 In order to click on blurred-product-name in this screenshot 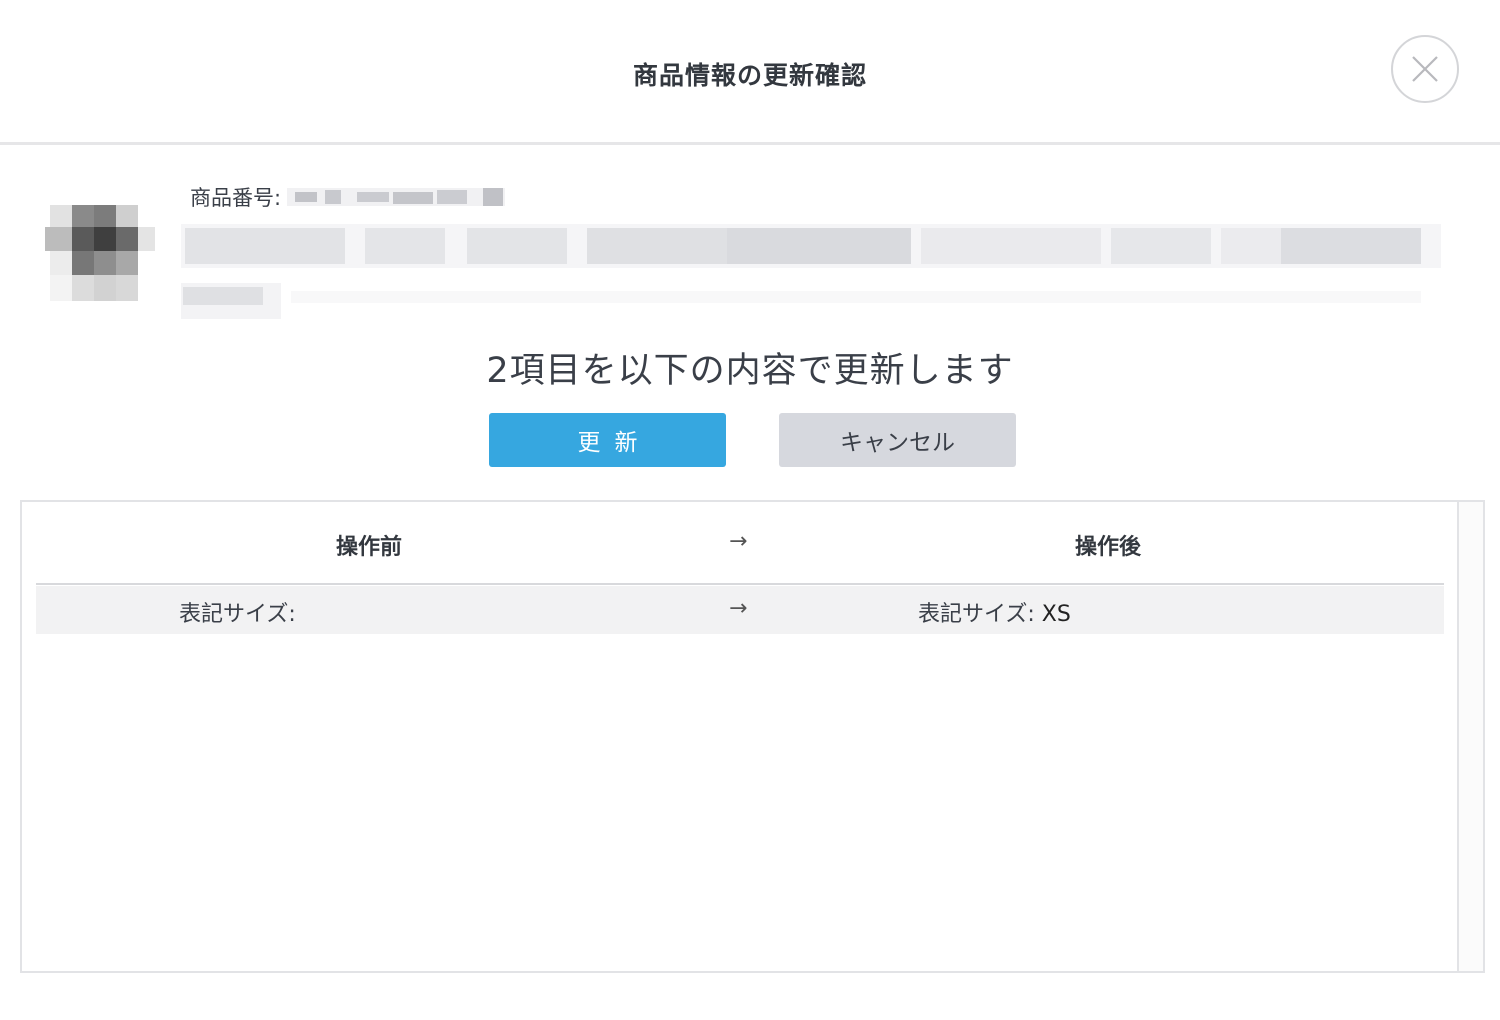, I will do `click(811, 246)`.